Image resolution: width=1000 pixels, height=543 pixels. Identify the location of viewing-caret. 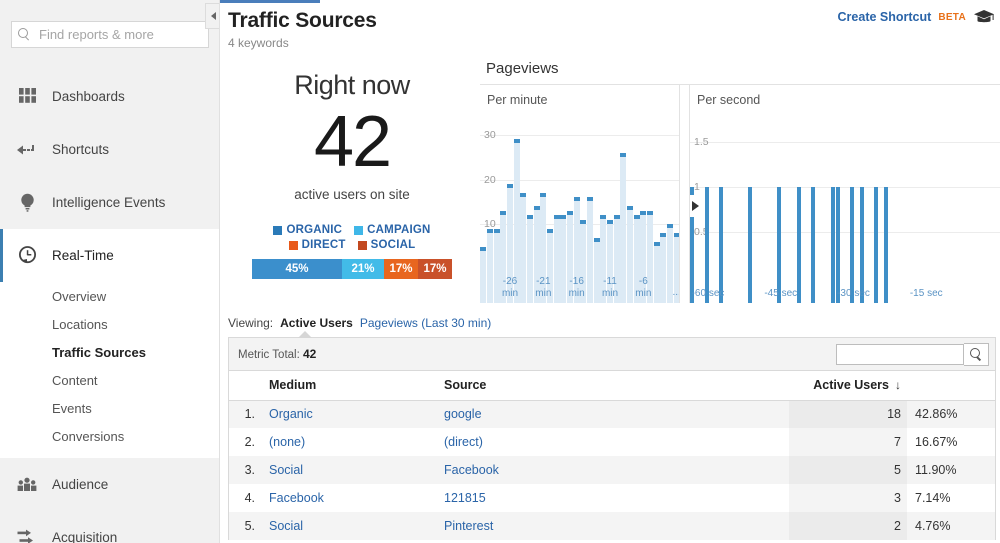
(305, 334).